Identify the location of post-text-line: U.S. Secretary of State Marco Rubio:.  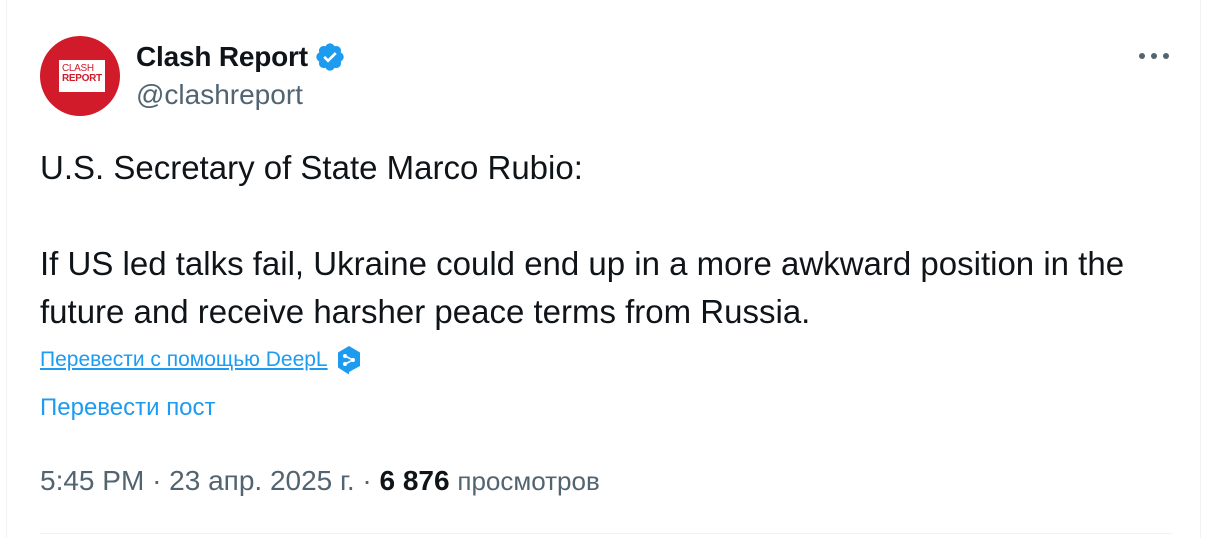
(311, 167).